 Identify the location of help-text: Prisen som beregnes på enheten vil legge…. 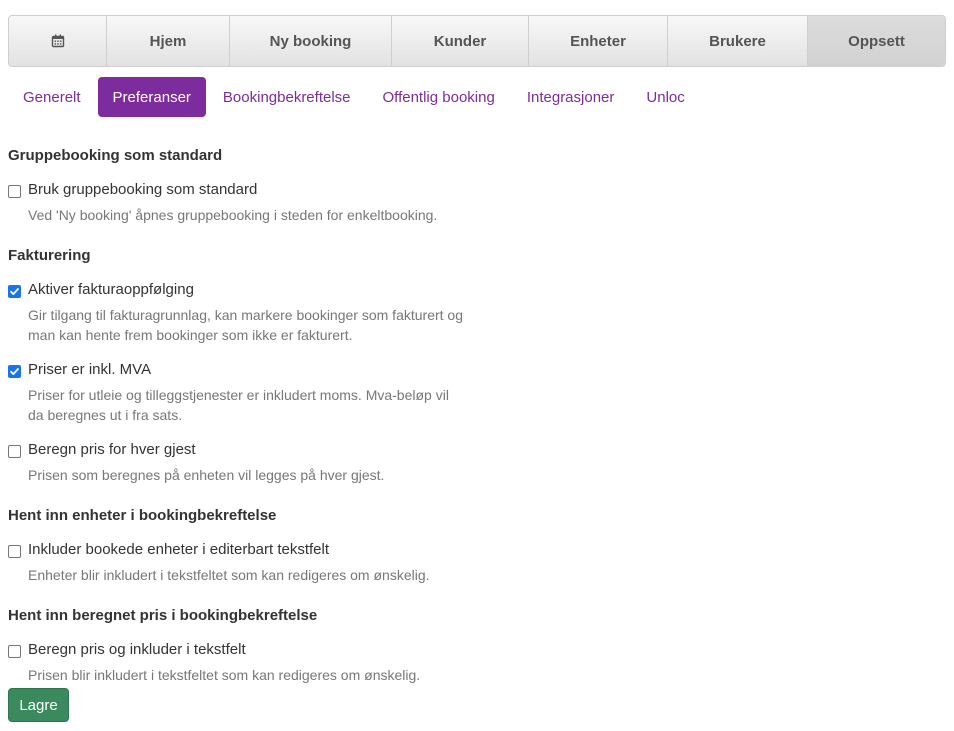
(206, 475).